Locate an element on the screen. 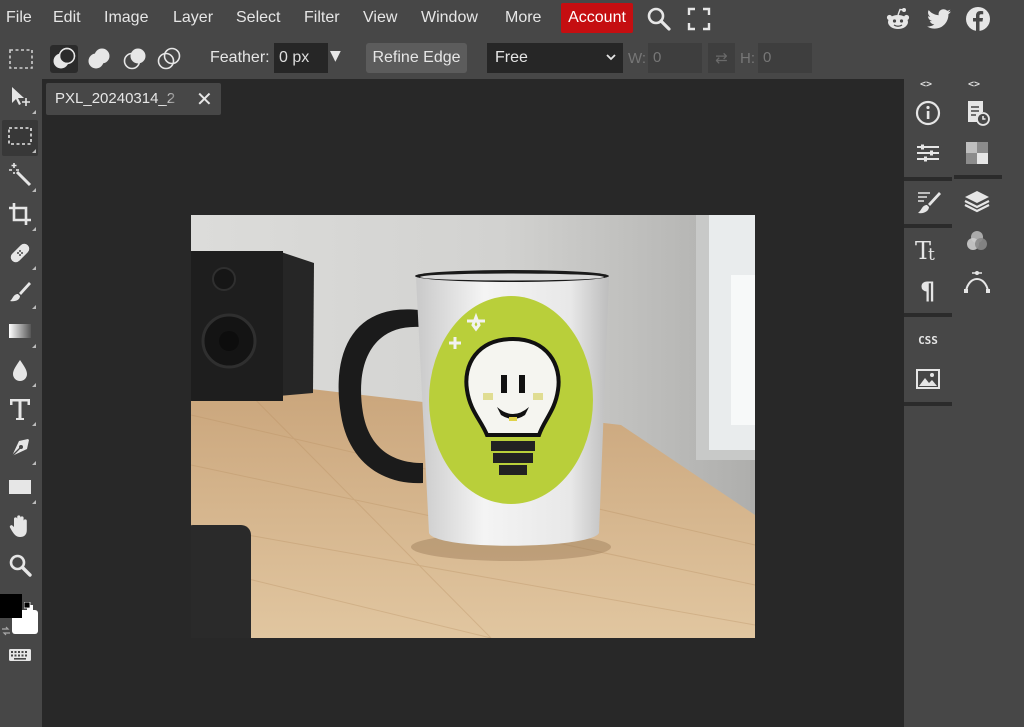  selection-style-select: Free is located at coordinates (555, 58).